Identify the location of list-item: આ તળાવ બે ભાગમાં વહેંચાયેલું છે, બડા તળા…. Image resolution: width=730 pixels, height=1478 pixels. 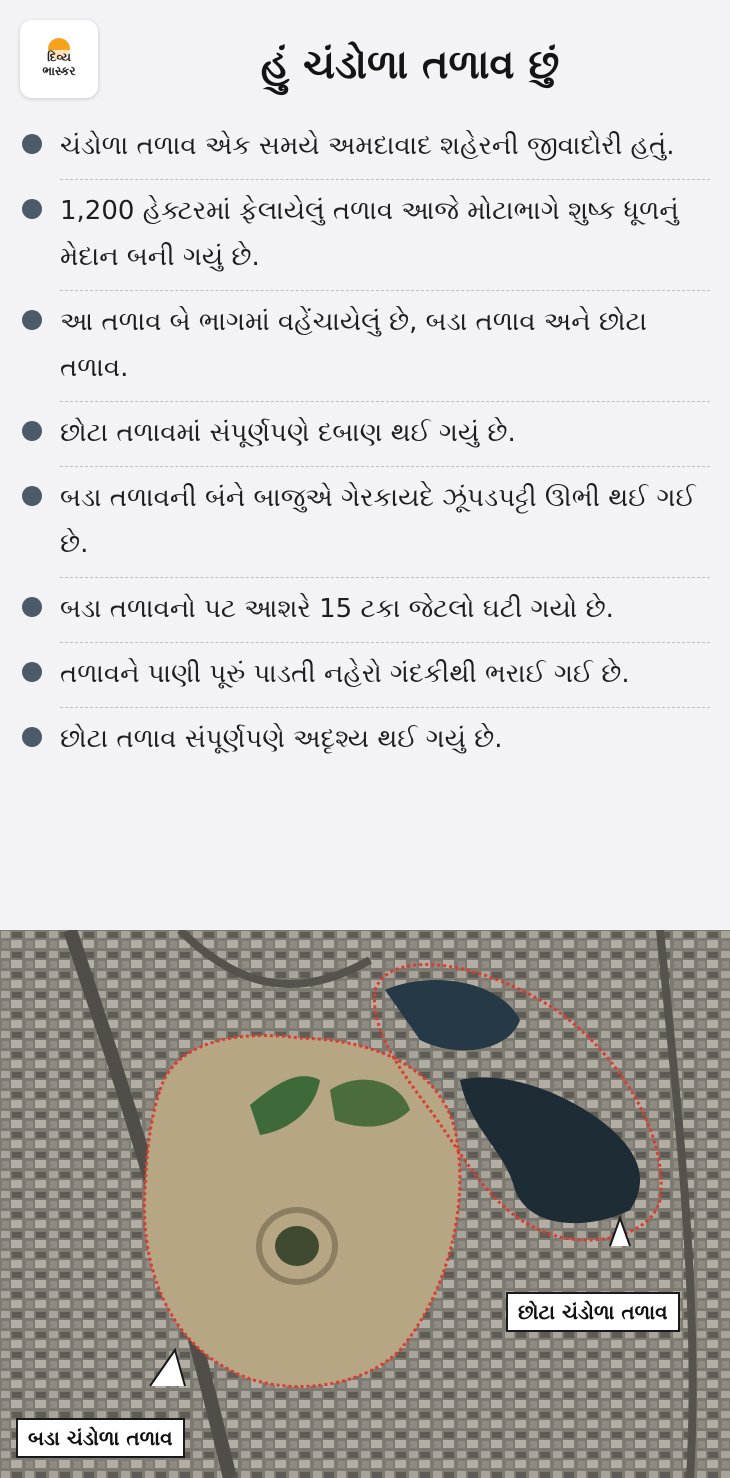
(366, 346).